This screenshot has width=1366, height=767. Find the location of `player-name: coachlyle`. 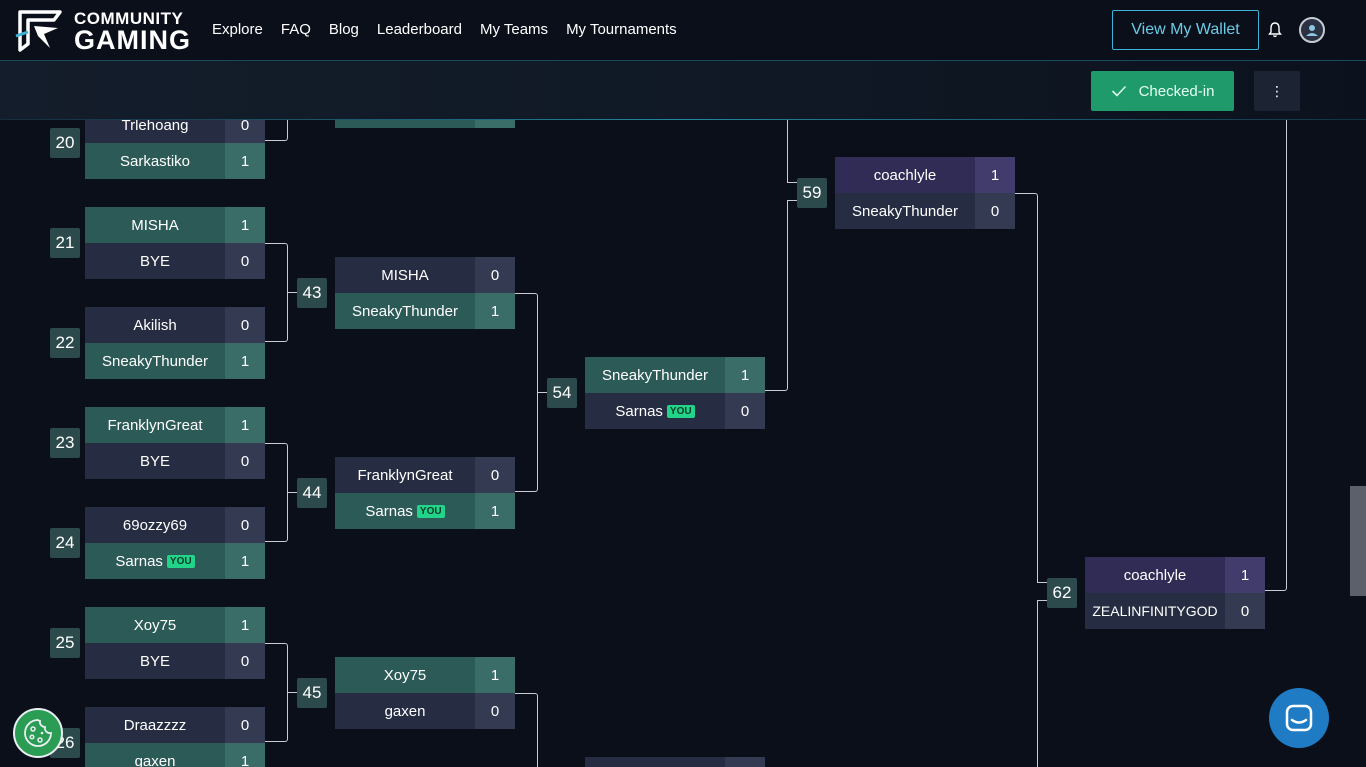

player-name: coachlyle is located at coordinates (905, 175).